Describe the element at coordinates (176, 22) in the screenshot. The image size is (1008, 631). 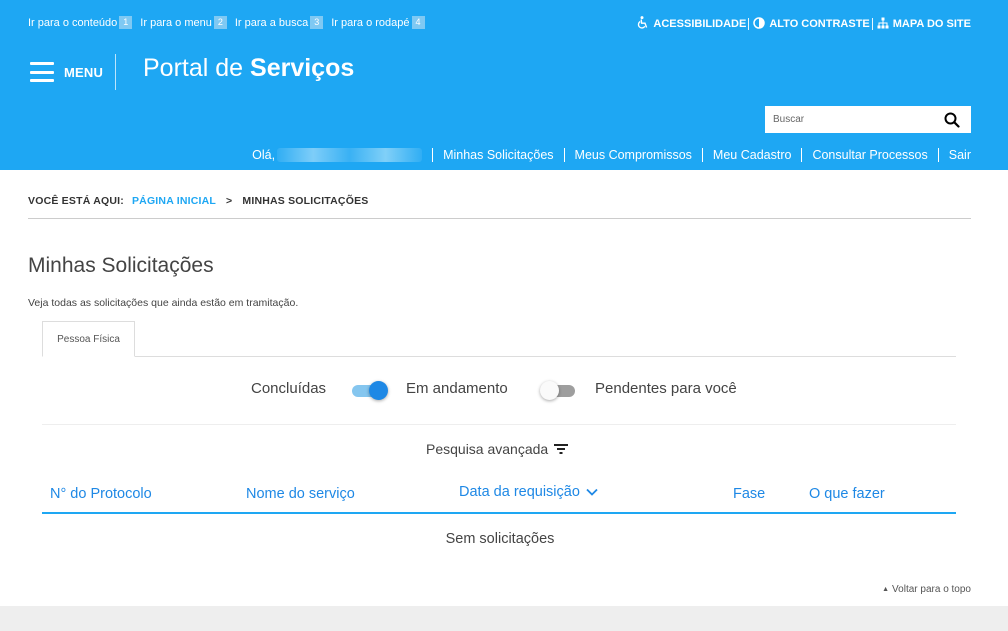
I see `skip-link-label: Ir para o menu` at that location.